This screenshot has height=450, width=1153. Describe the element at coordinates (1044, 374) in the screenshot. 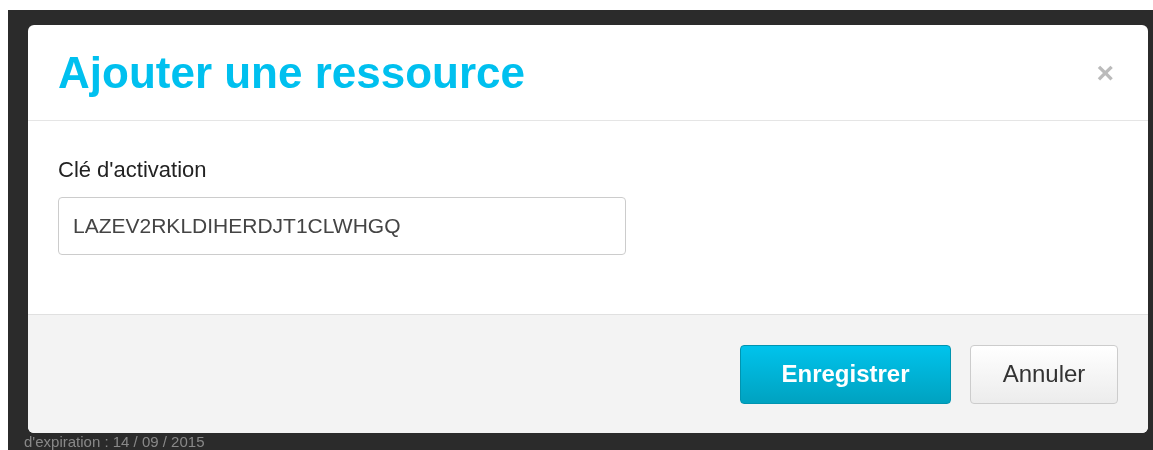

I see `cancel-button: Annuler` at that location.